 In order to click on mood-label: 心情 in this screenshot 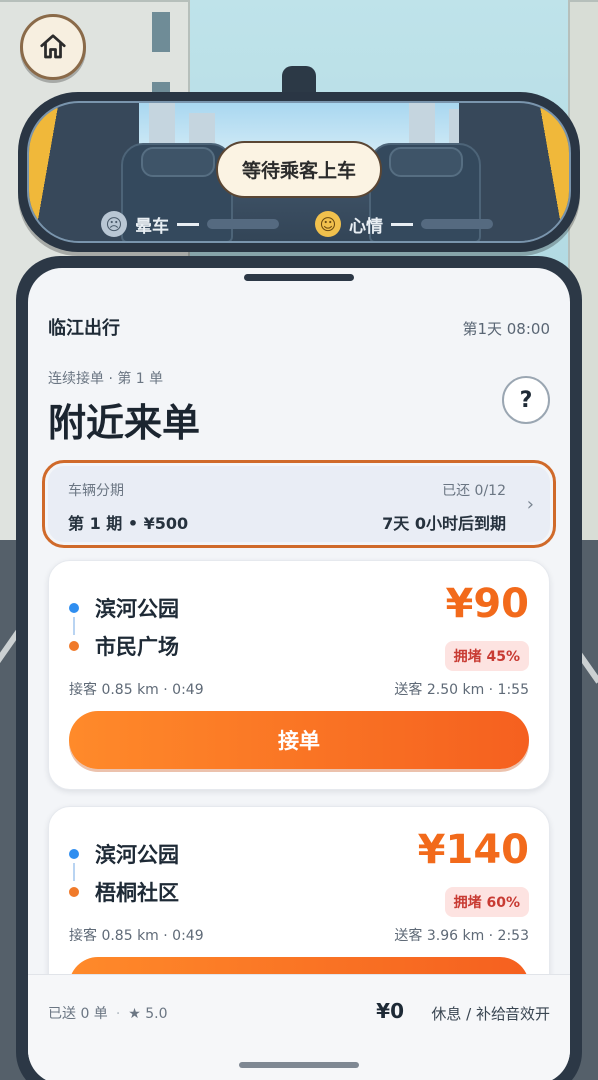, I will do `click(366, 226)`.